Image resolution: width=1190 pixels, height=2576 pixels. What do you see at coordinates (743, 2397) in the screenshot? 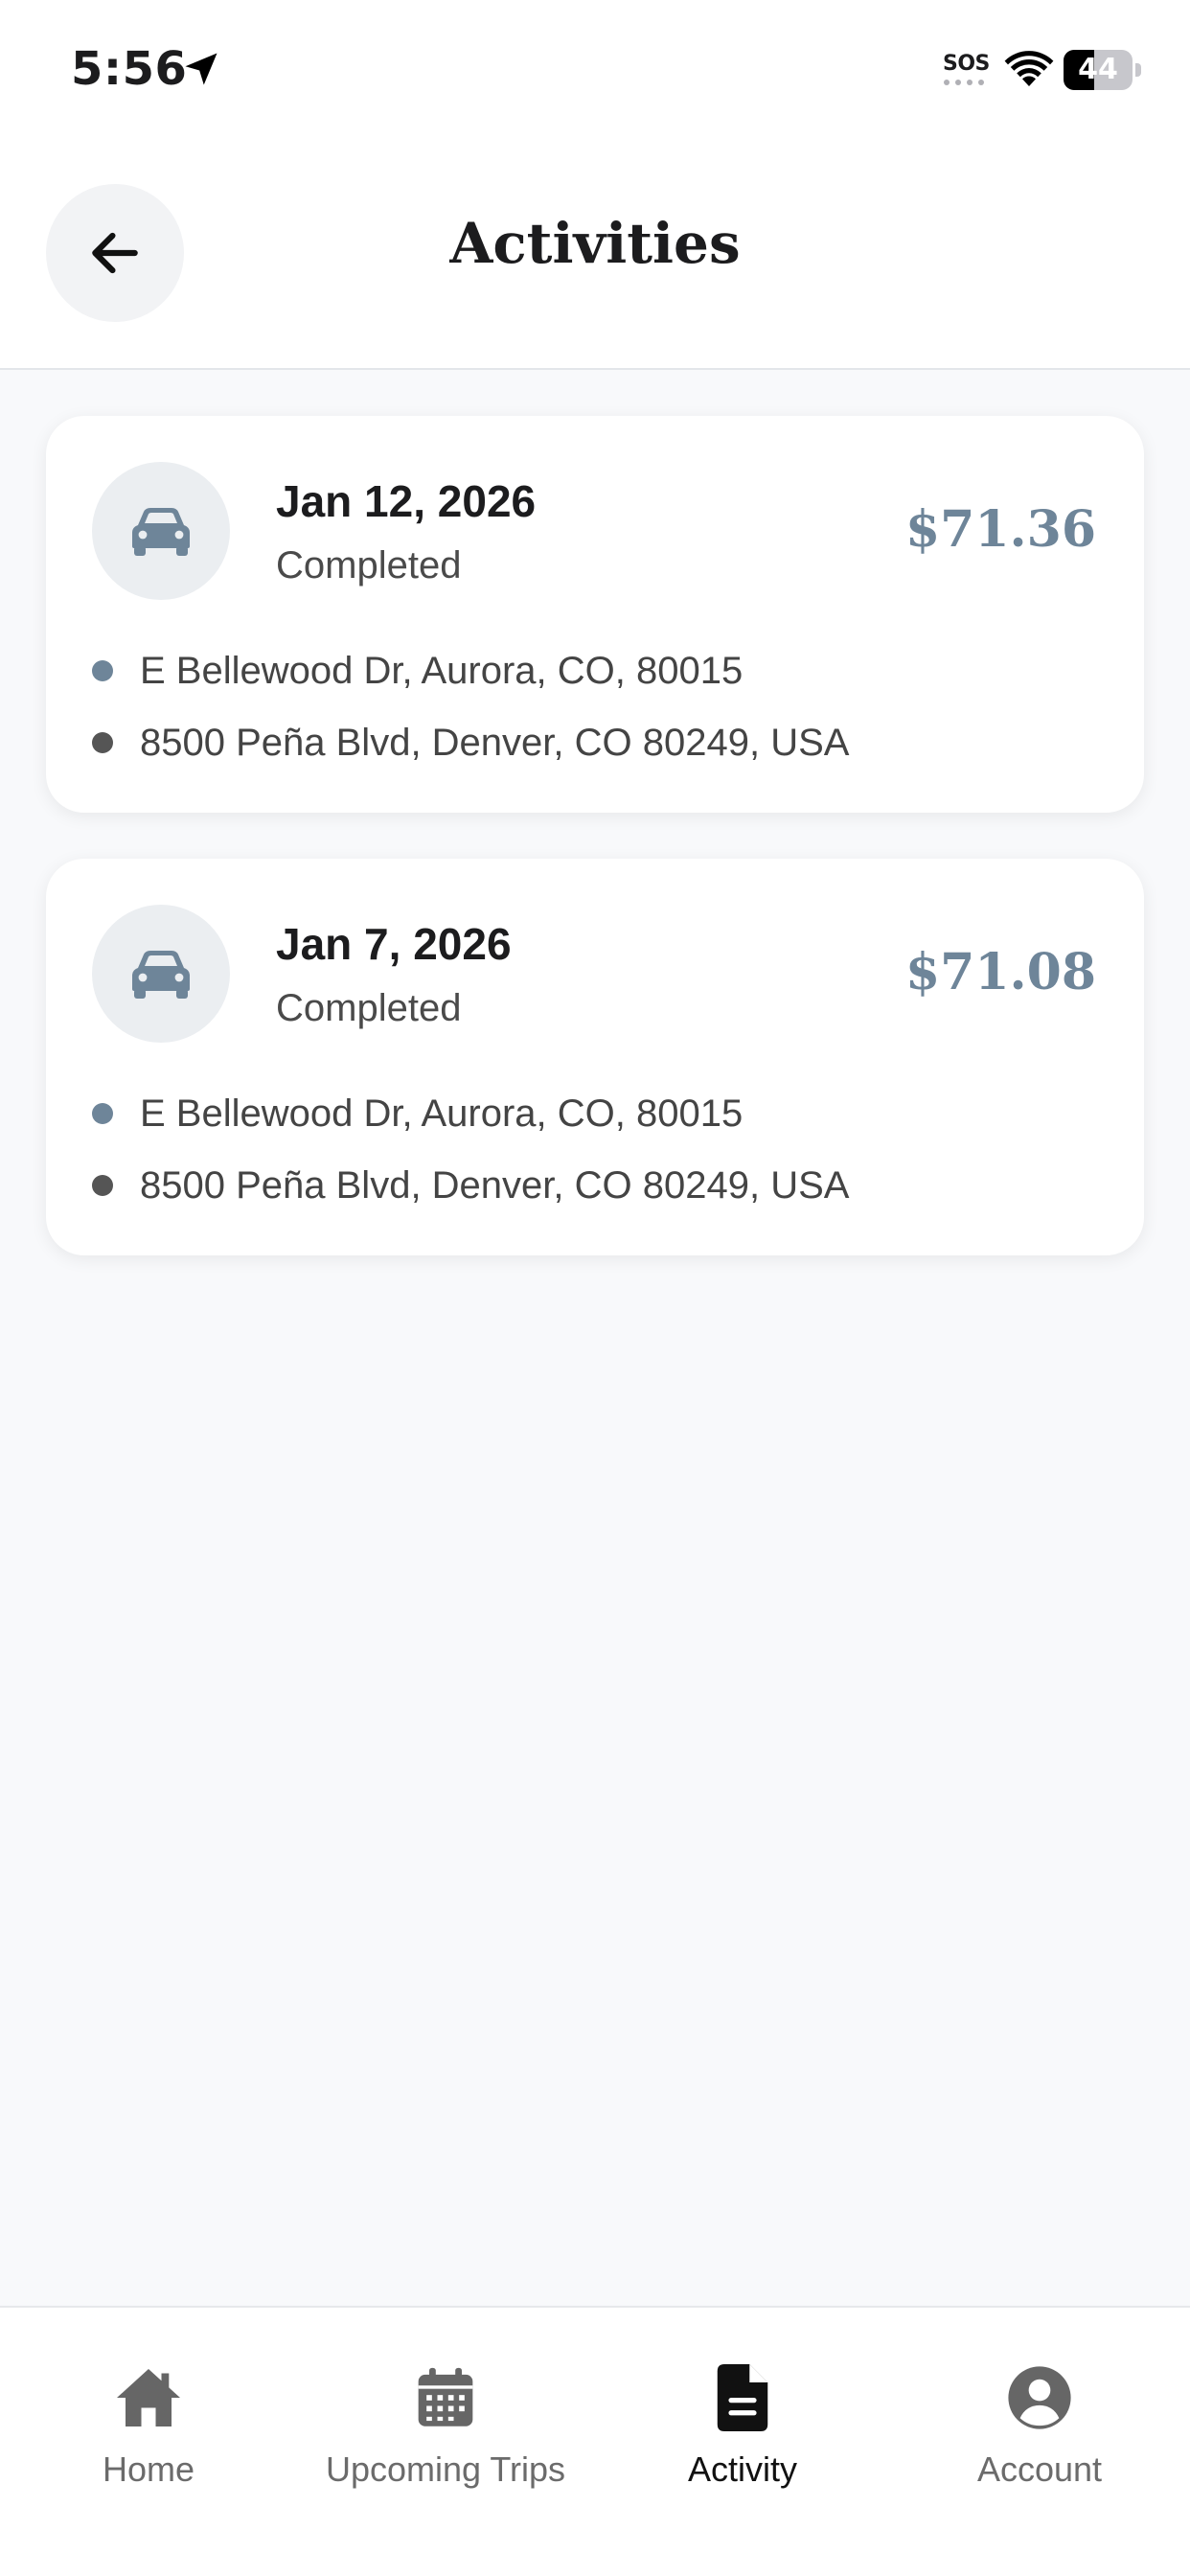
I see `document-icon` at bounding box center [743, 2397].